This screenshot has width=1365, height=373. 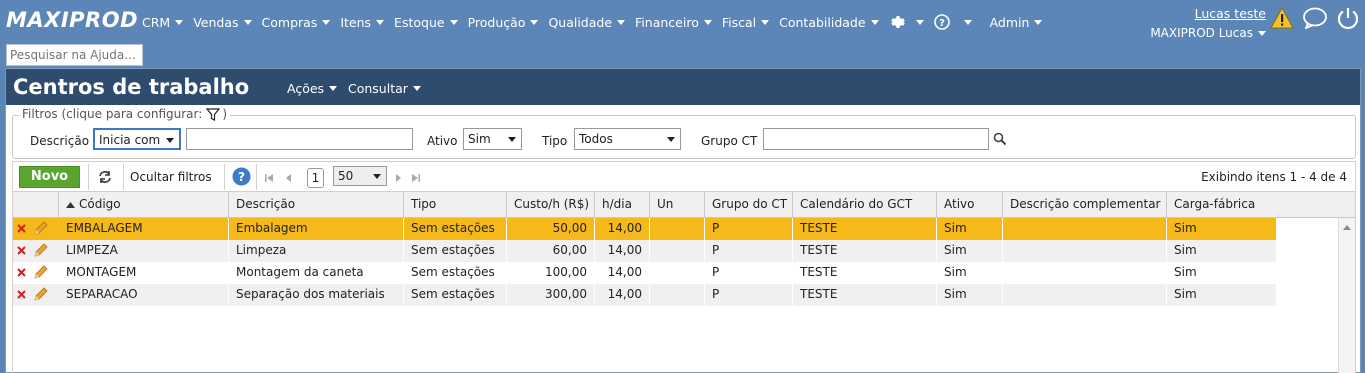 I want to click on next-page-icon, so click(x=398, y=178).